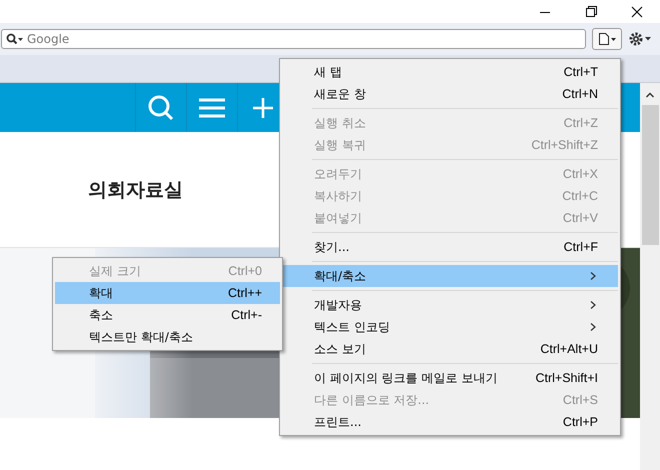  Describe the element at coordinates (127, 39) in the screenshot. I see `search-input: Google` at that location.